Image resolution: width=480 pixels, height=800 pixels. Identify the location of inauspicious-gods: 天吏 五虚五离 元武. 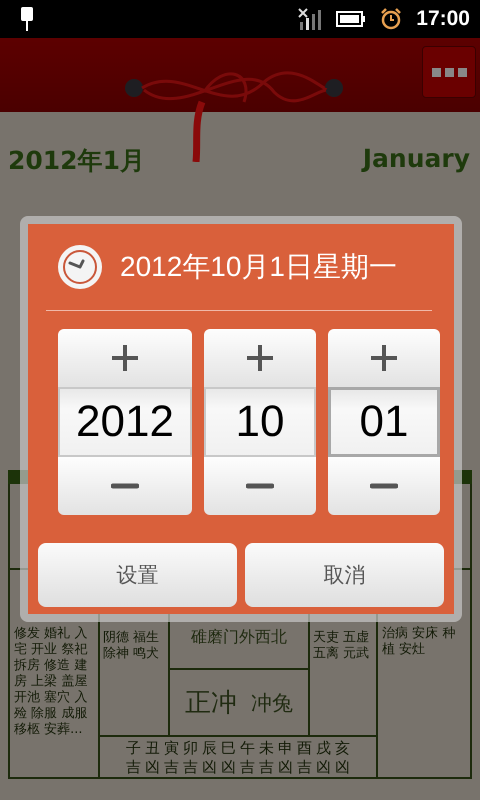
(341, 646).